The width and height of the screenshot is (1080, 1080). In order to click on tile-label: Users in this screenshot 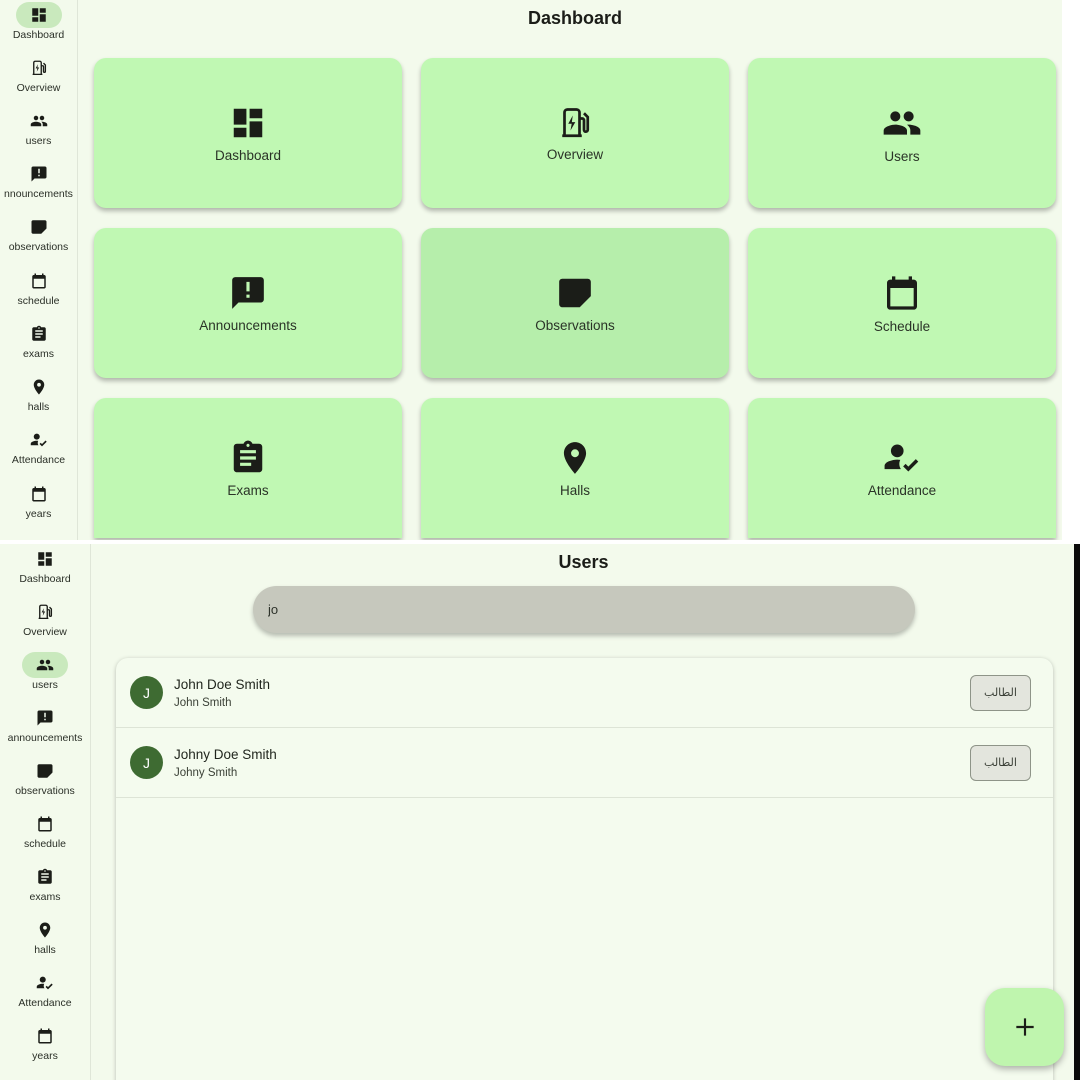, I will do `click(902, 156)`.